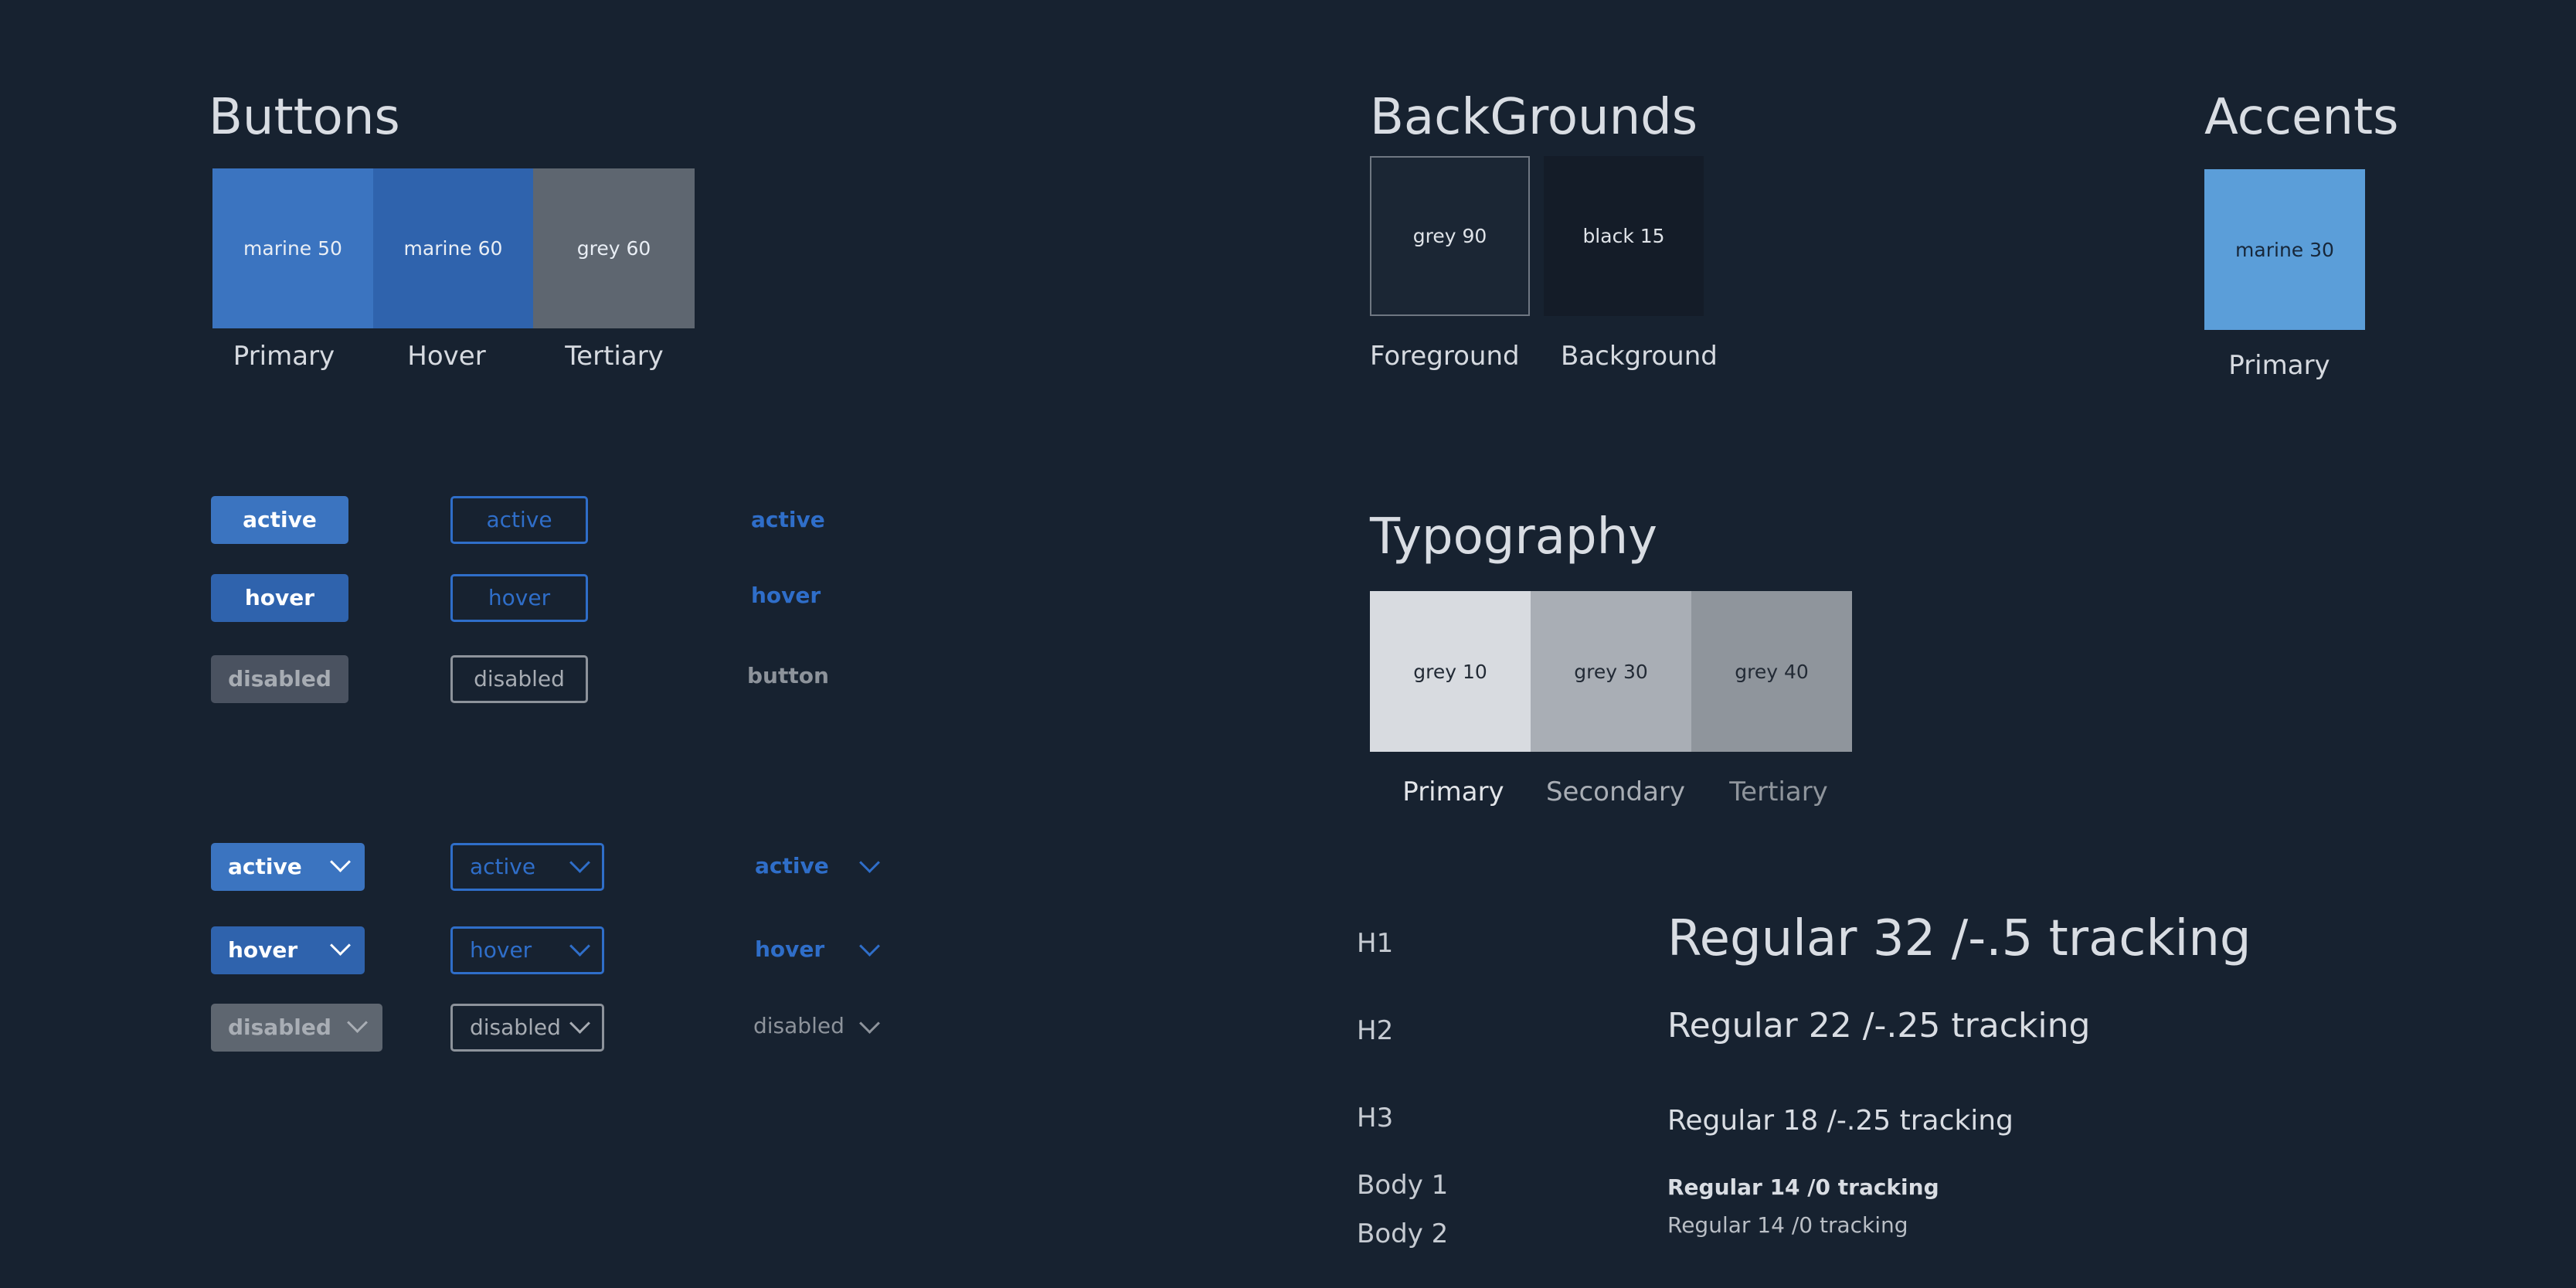  I want to click on swatch-label: grey 90, so click(1449, 236).